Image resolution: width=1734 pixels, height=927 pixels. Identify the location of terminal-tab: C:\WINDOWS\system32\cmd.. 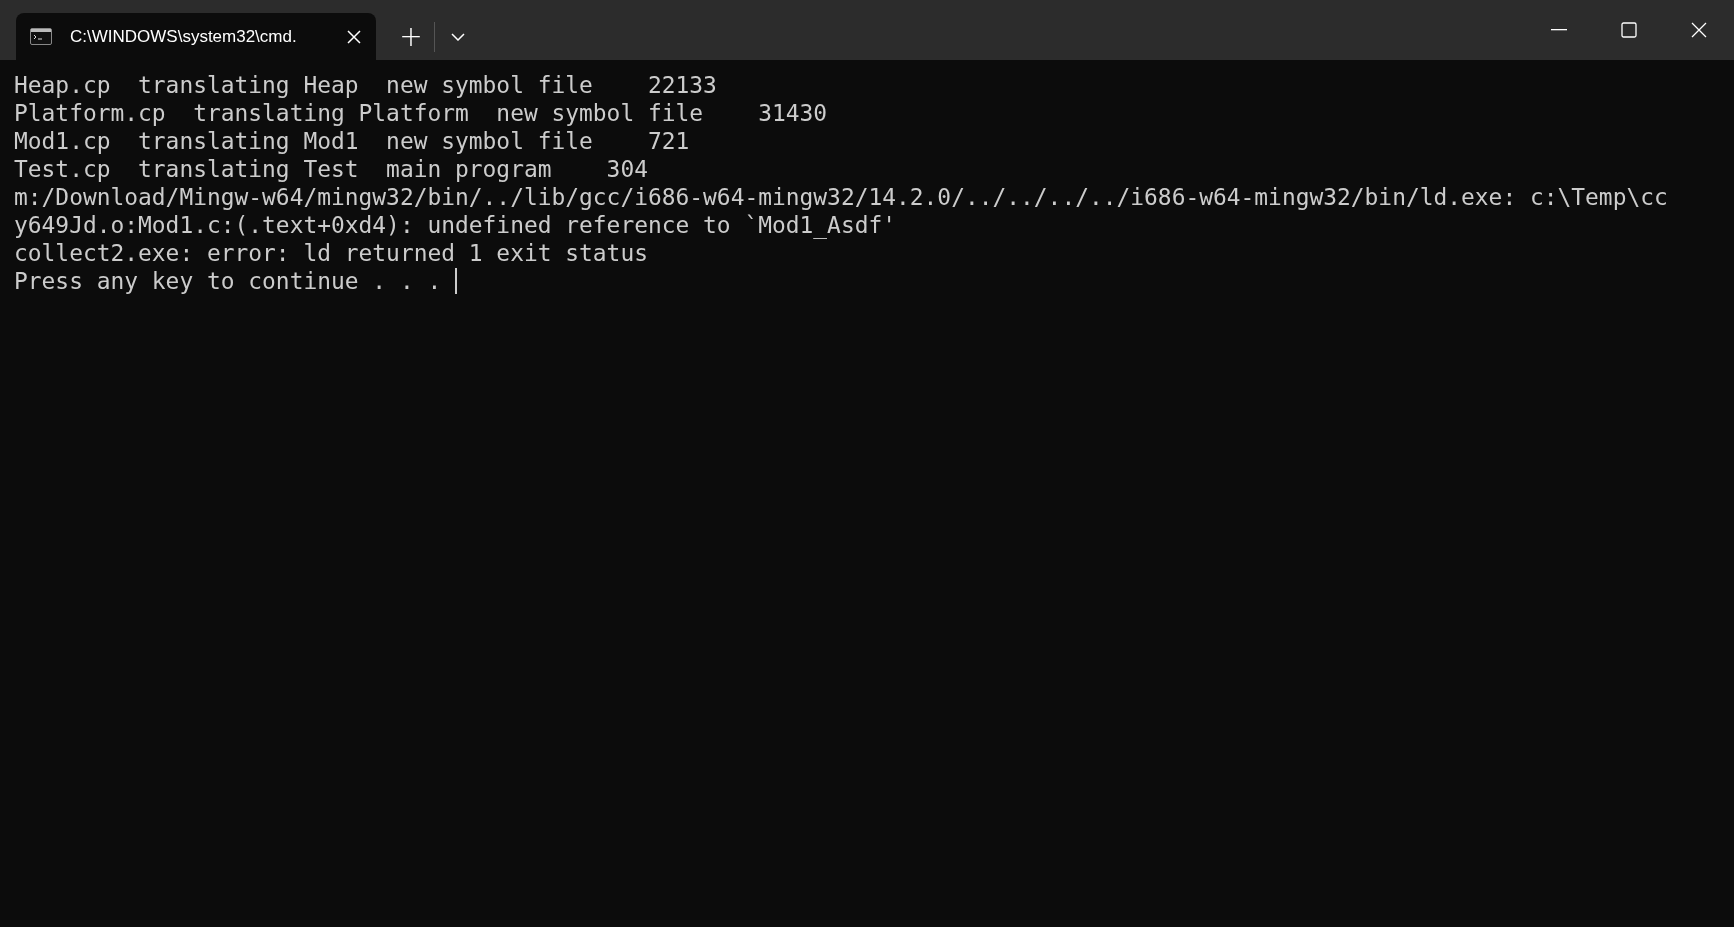
(196, 36).